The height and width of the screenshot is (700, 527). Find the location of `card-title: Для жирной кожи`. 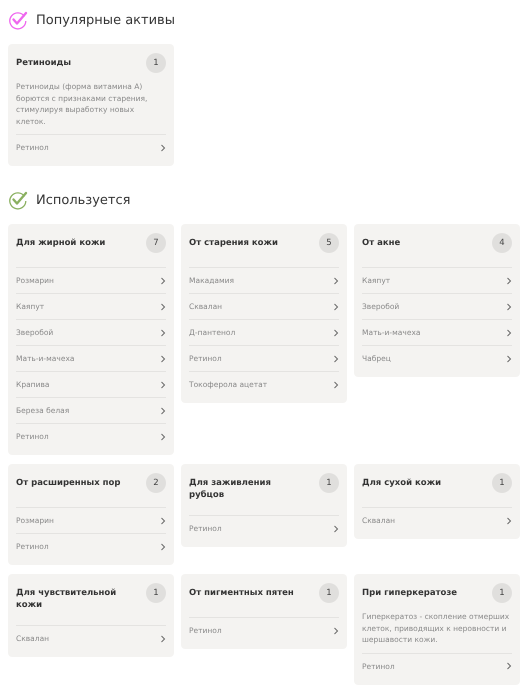

card-title: Для жирной кожи is located at coordinates (61, 243).